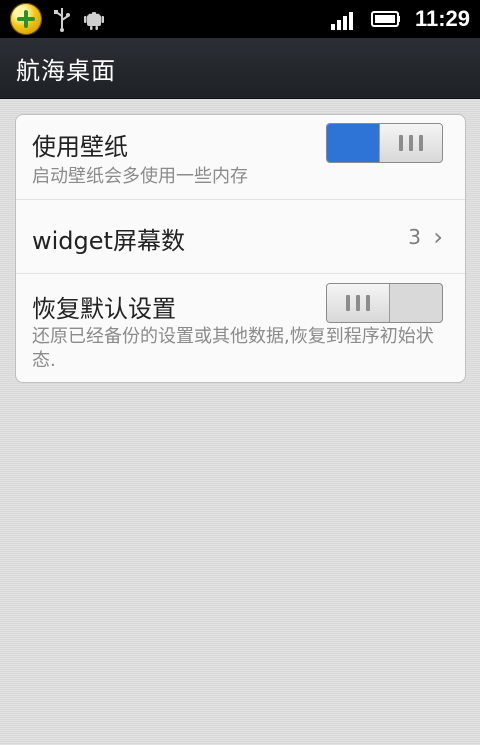  I want to click on setting-label: 使用壁纸, so click(80, 147).